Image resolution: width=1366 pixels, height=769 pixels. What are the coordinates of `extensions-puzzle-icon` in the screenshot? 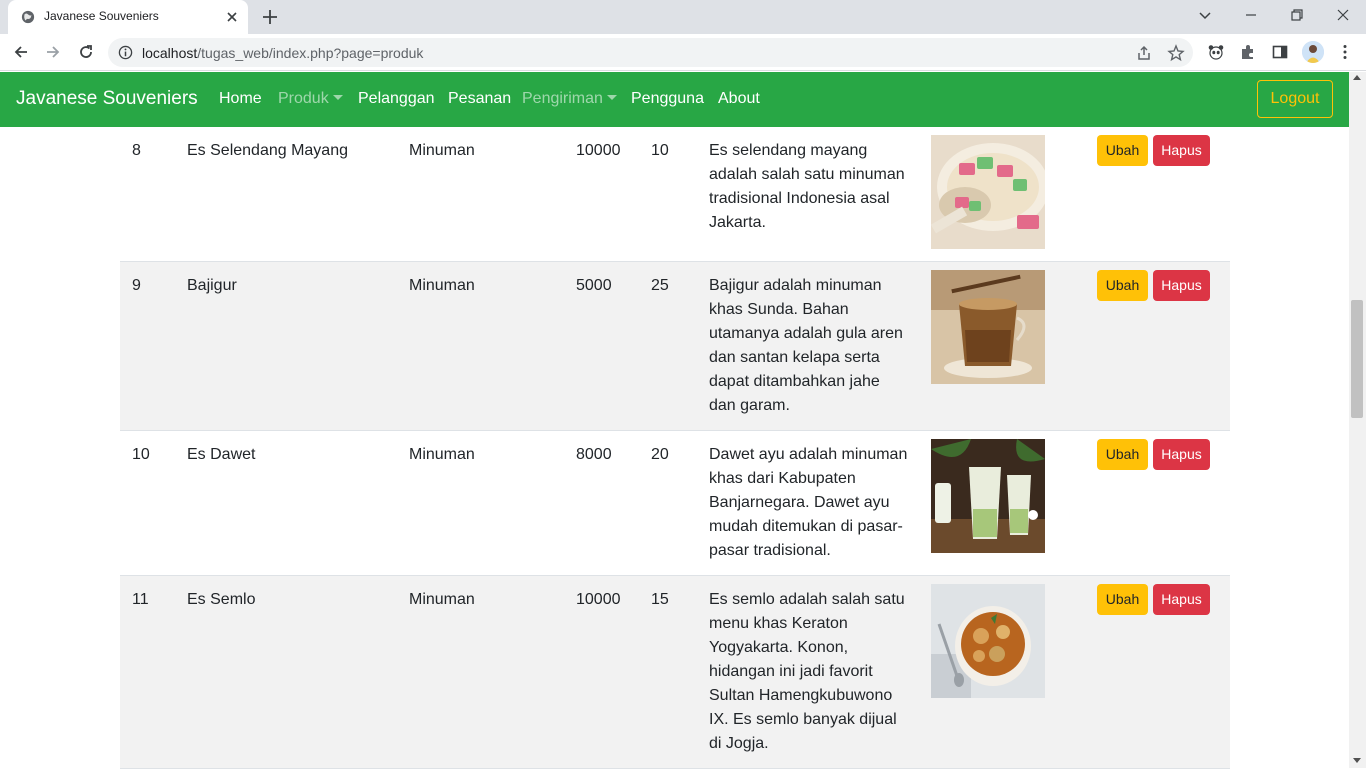 It's located at (1248, 52).